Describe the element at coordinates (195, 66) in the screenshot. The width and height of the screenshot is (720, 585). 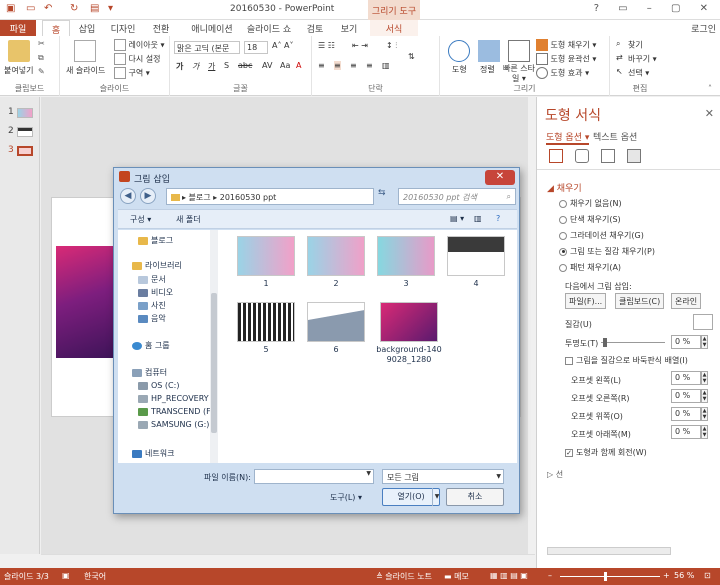
I see `italic-icon: 가` at that location.